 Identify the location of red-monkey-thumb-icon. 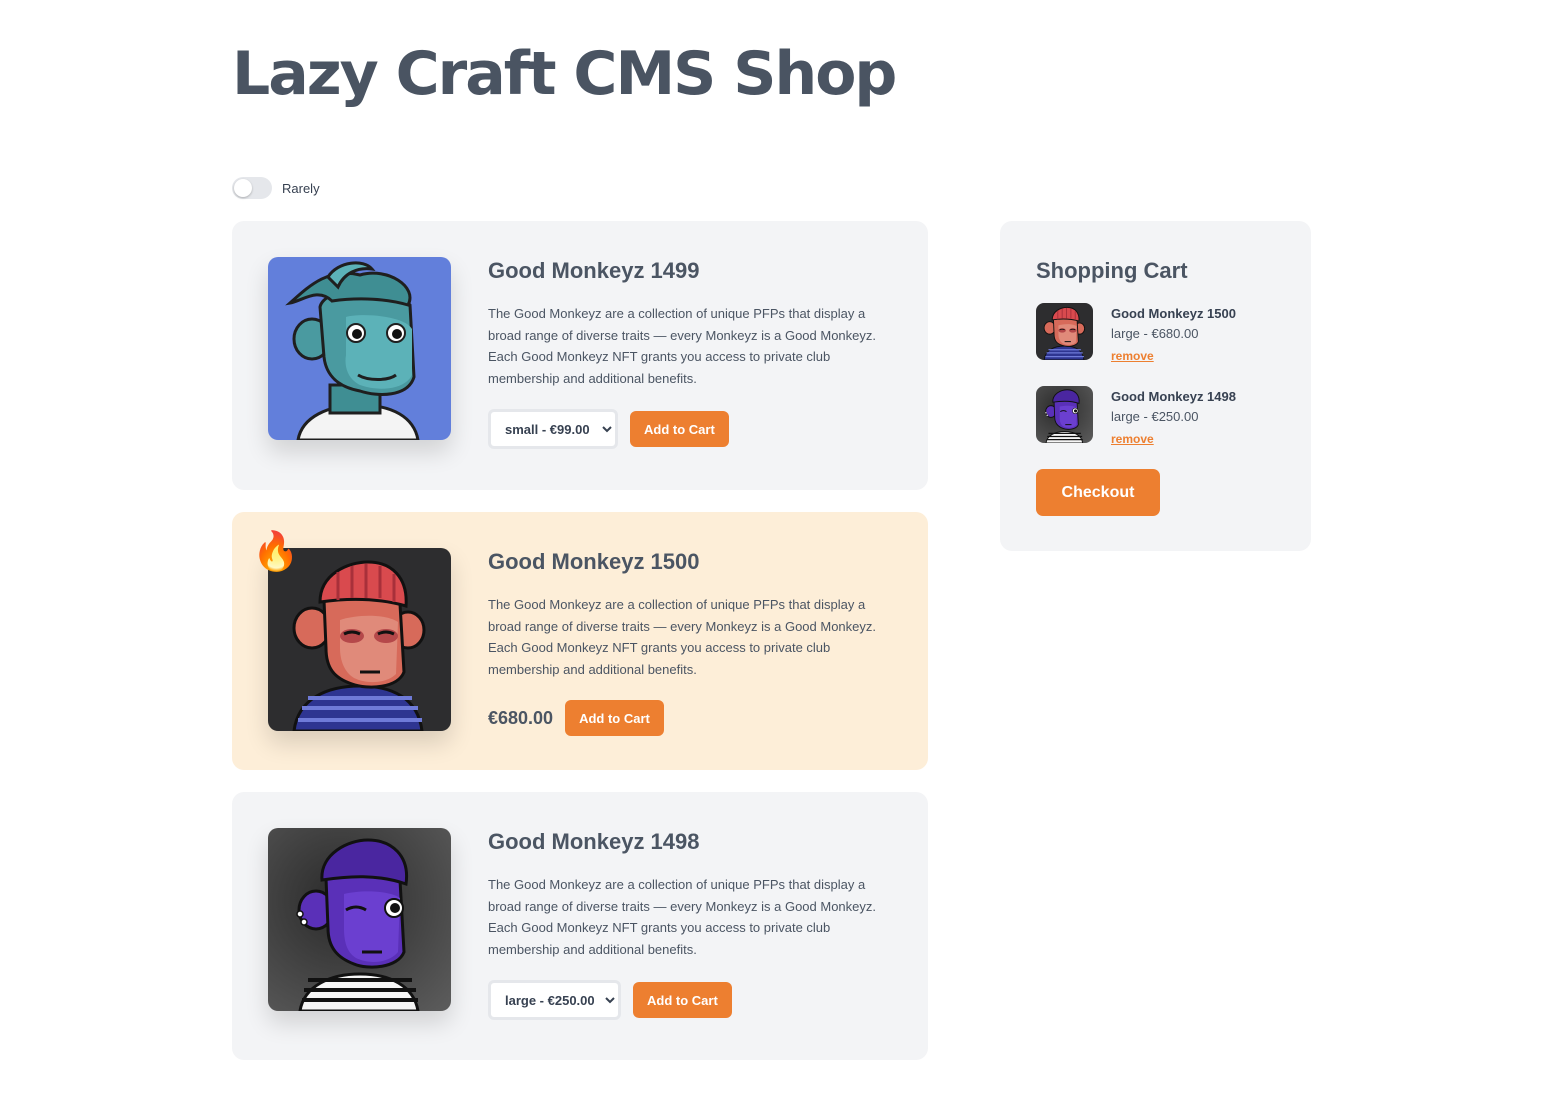
(1064, 331).